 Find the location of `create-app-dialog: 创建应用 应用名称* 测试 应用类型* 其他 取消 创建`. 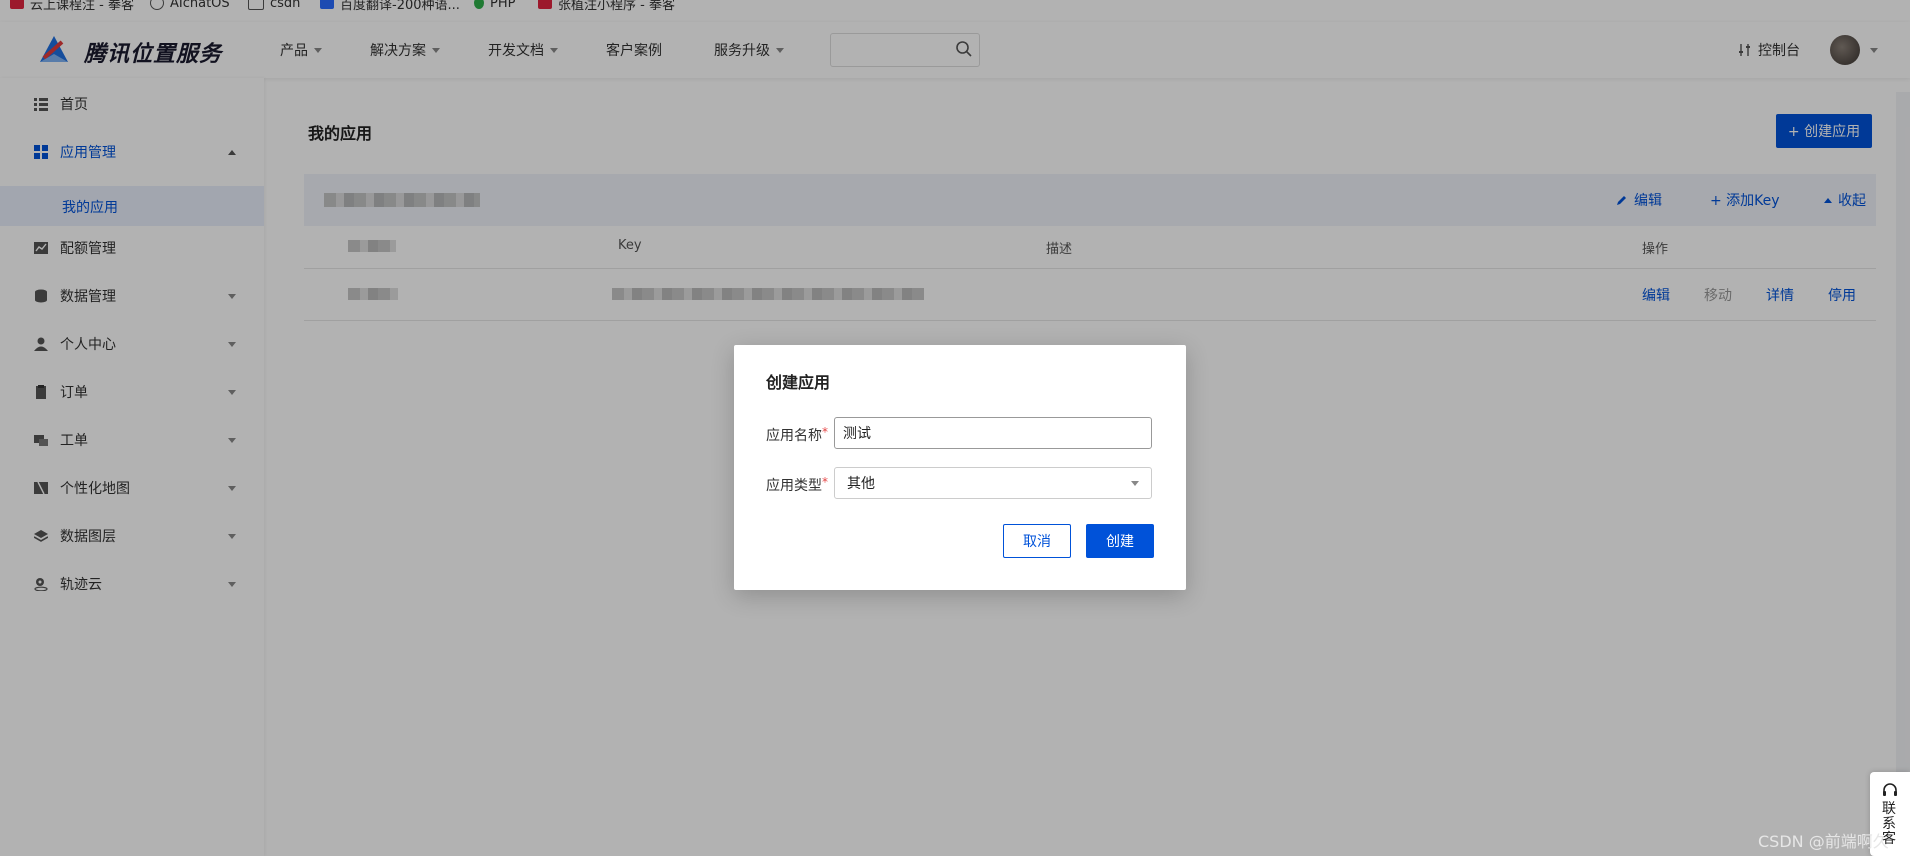

create-app-dialog: 创建应用 应用名称* 测试 应用类型* 其他 取消 创建 is located at coordinates (960, 467).